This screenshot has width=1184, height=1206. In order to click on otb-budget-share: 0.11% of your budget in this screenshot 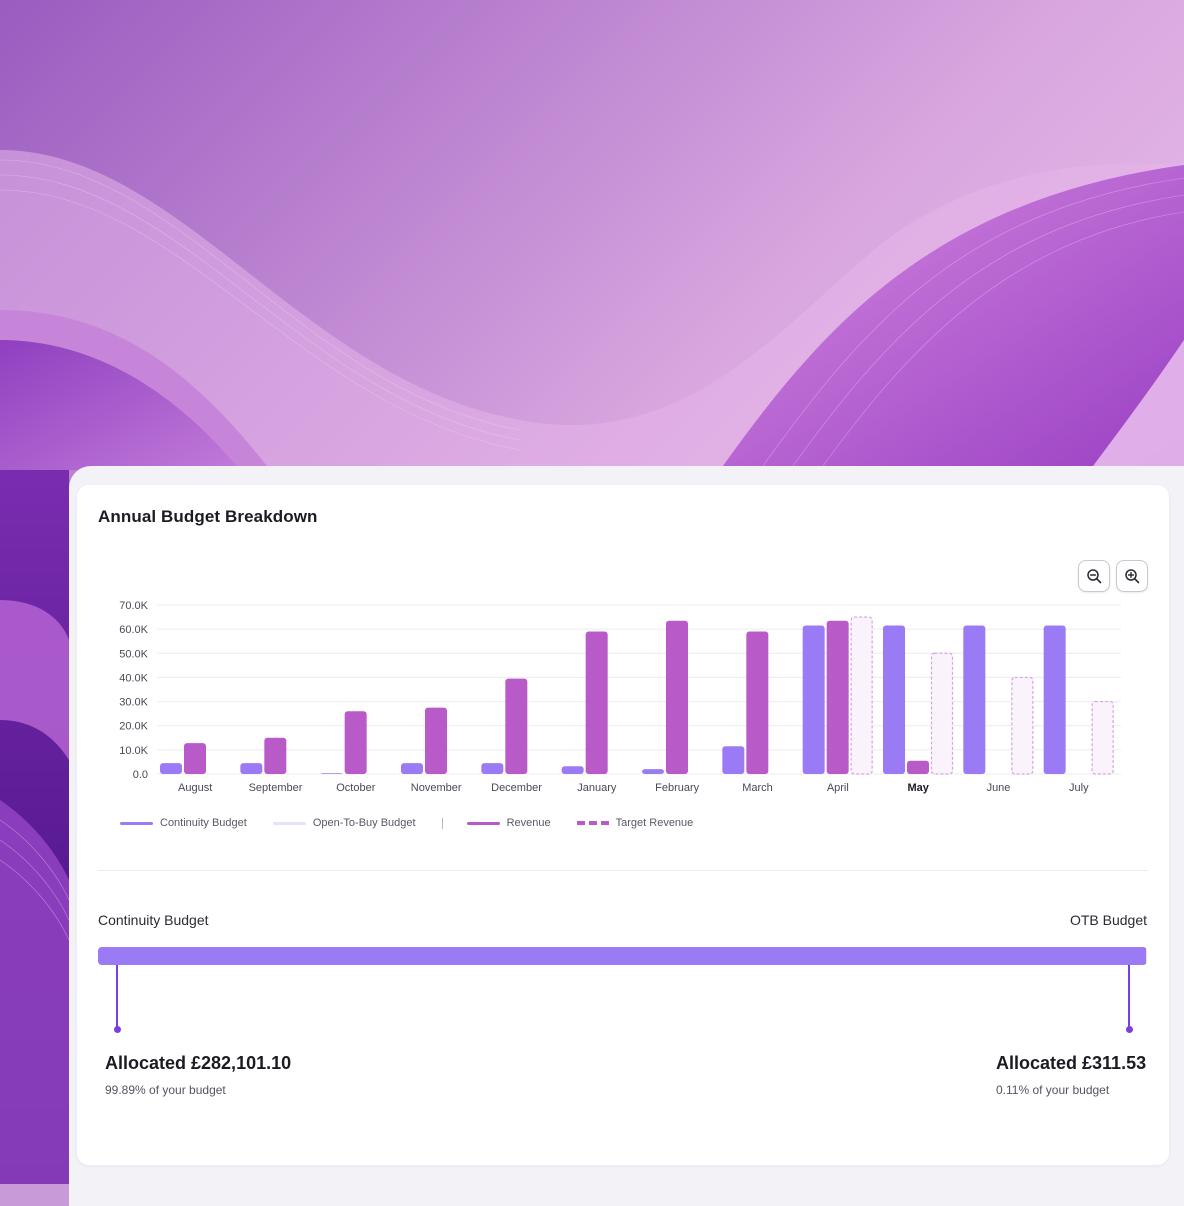, I will do `click(1053, 1090)`.